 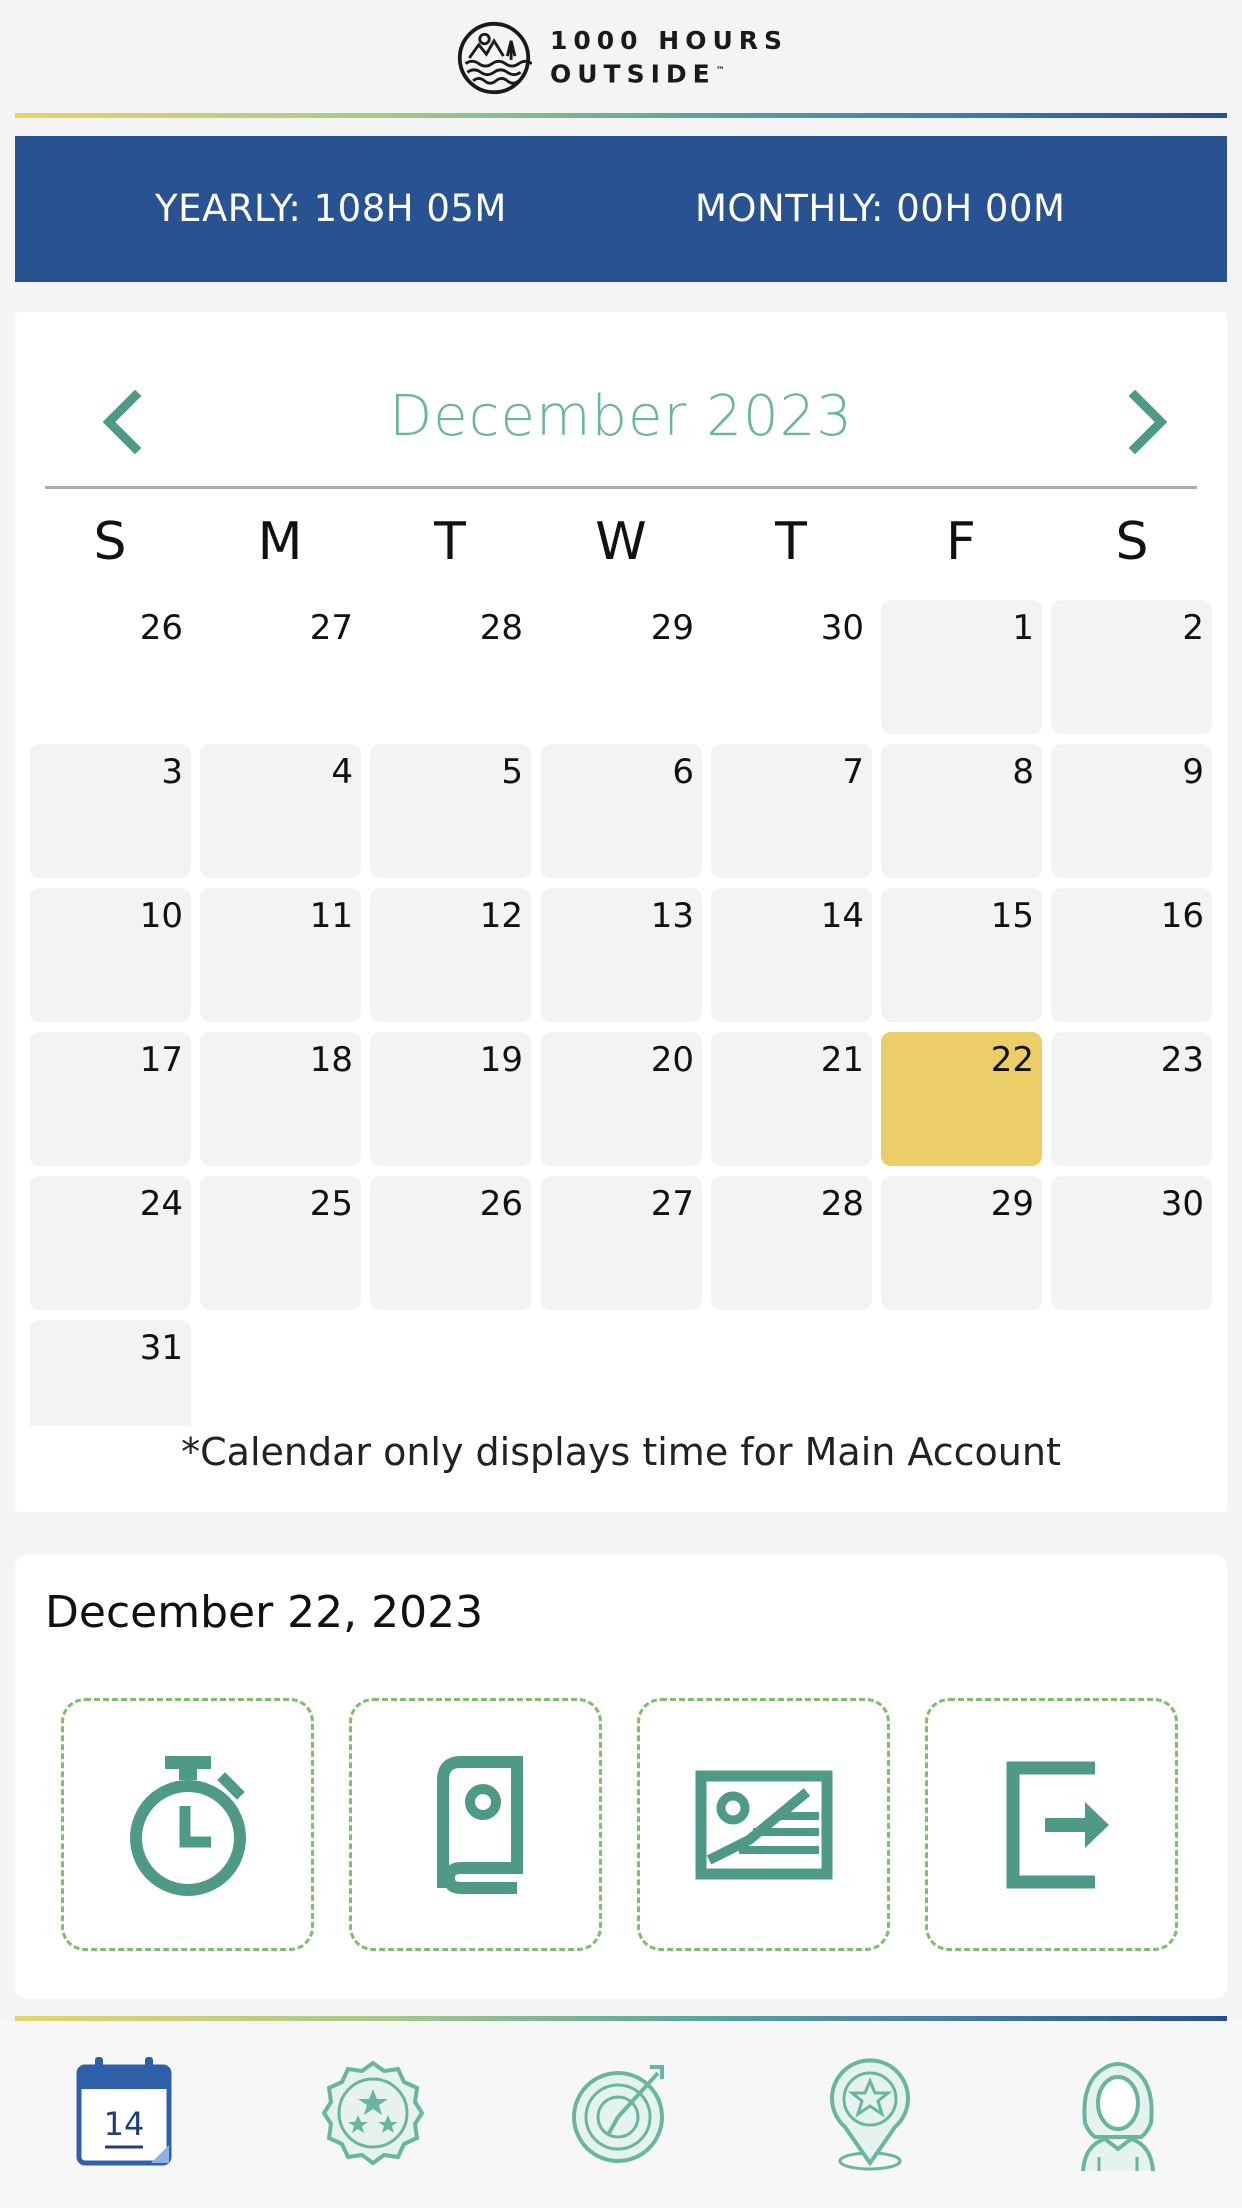 I want to click on day-number: 22, so click(x=1012, y=1060).